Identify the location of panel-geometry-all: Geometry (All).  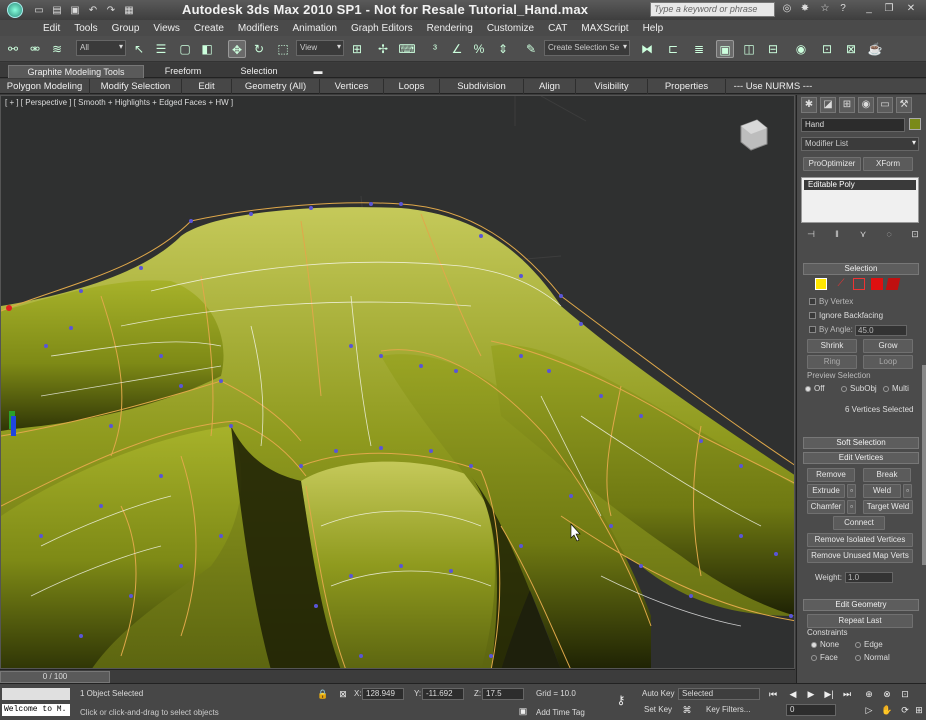
(276, 86).